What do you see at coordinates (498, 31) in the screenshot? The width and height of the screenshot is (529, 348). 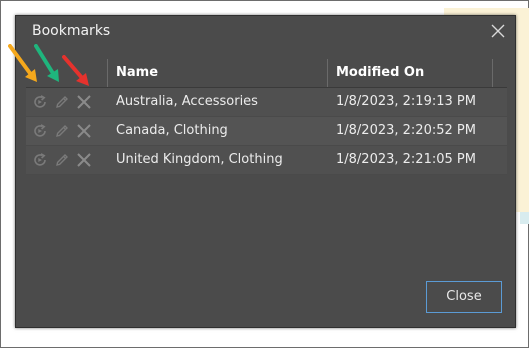 I see `close-icon` at bounding box center [498, 31].